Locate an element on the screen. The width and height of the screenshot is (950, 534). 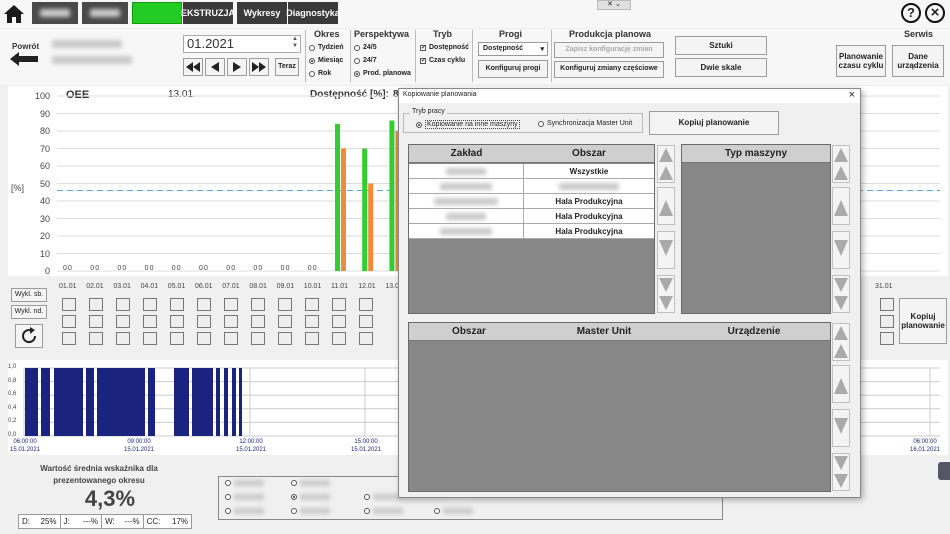
mode-sync-radio: Synchronizacja Master Unit is located at coordinates (585, 123).